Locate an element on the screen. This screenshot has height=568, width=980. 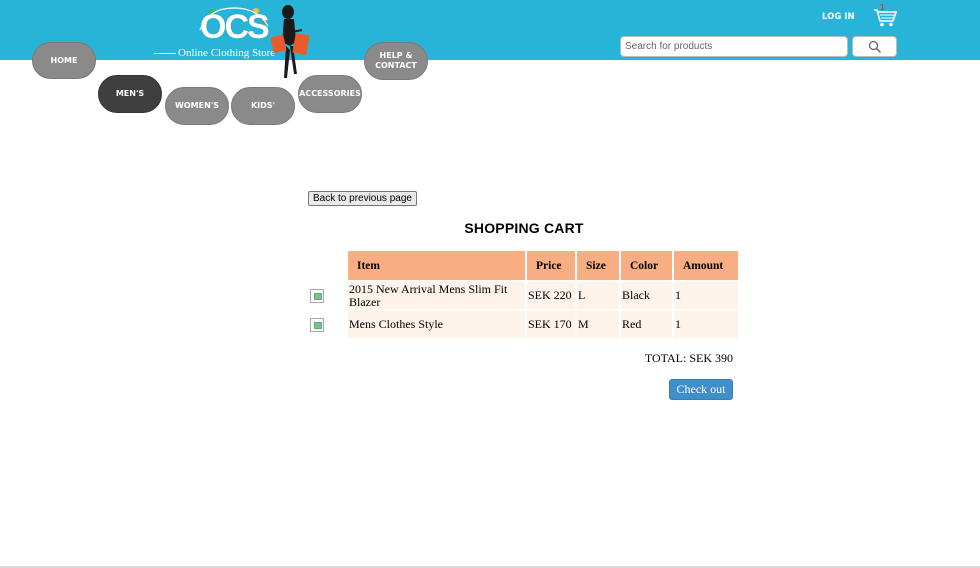
nav-kids-label: KIDS' is located at coordinates (263, 105).